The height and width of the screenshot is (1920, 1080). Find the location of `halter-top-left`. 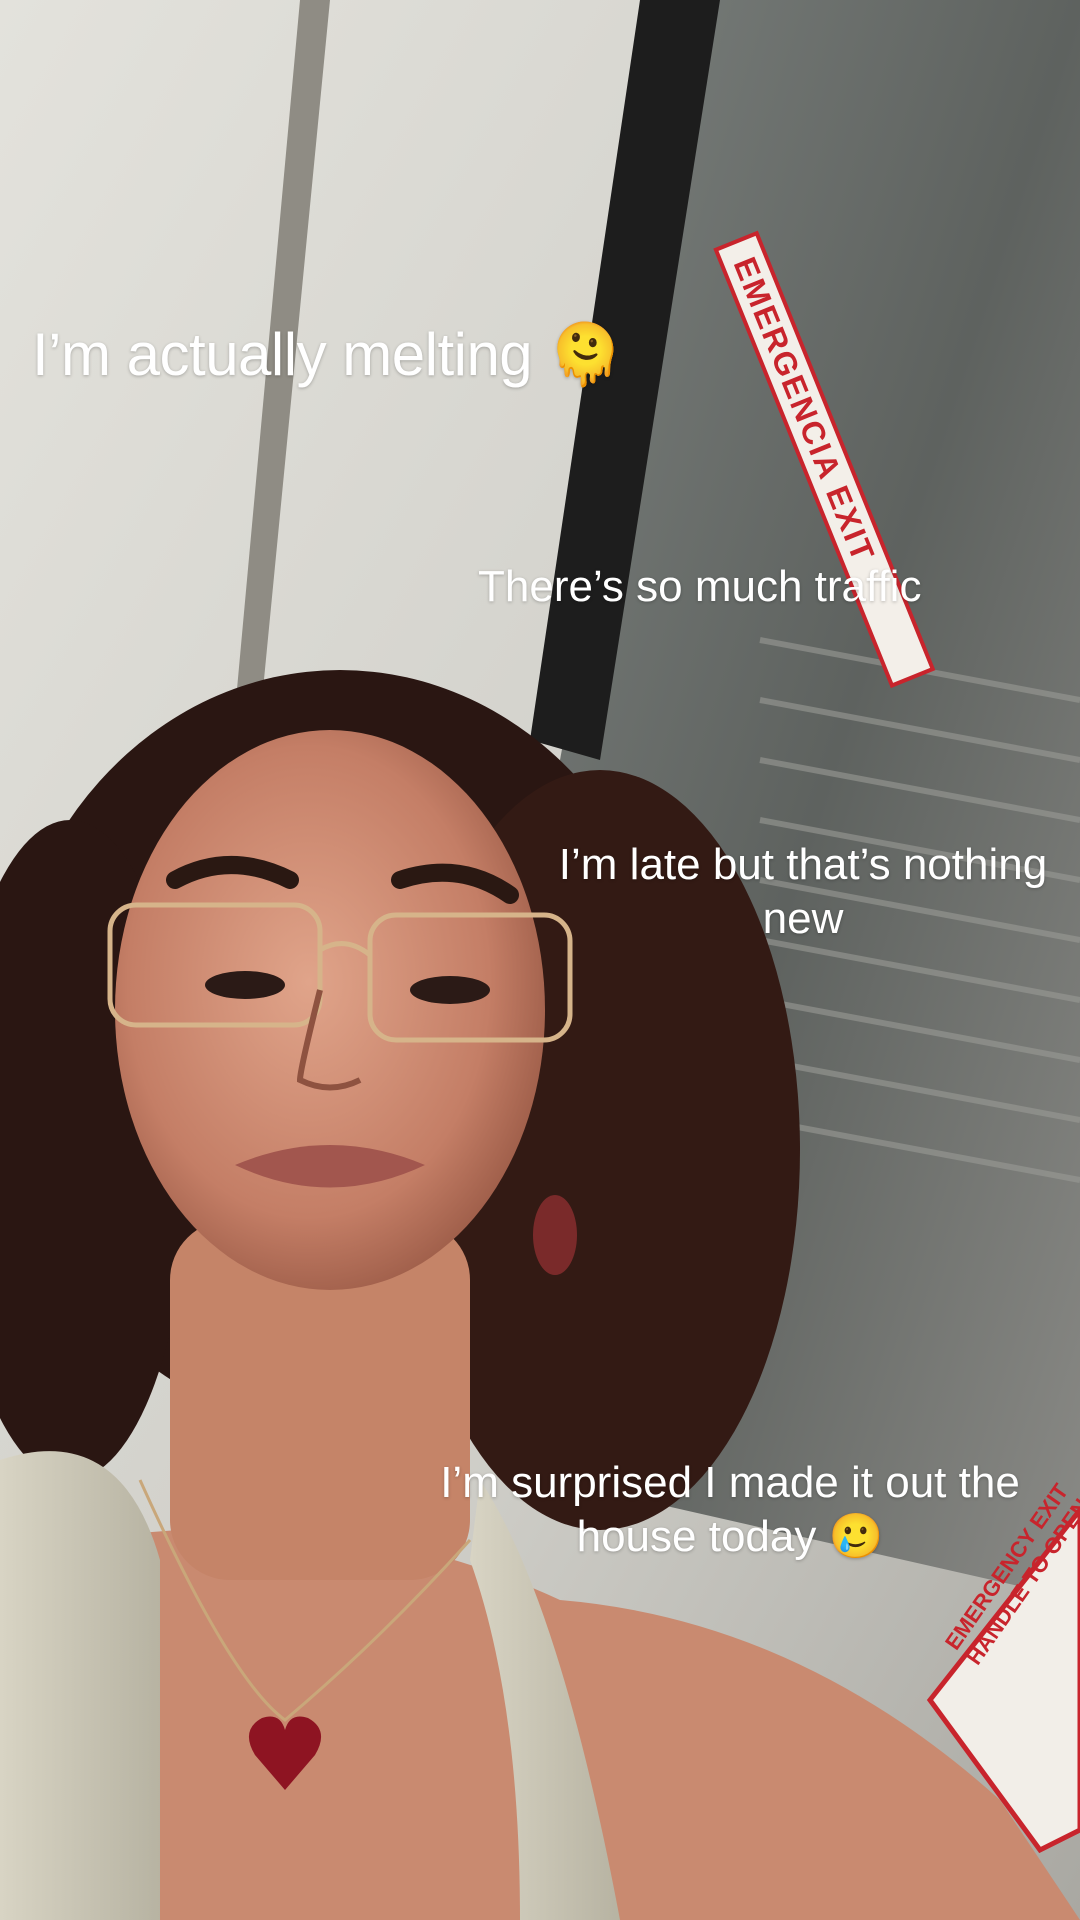

halter-top-left is located at coordinates (80, 1685).